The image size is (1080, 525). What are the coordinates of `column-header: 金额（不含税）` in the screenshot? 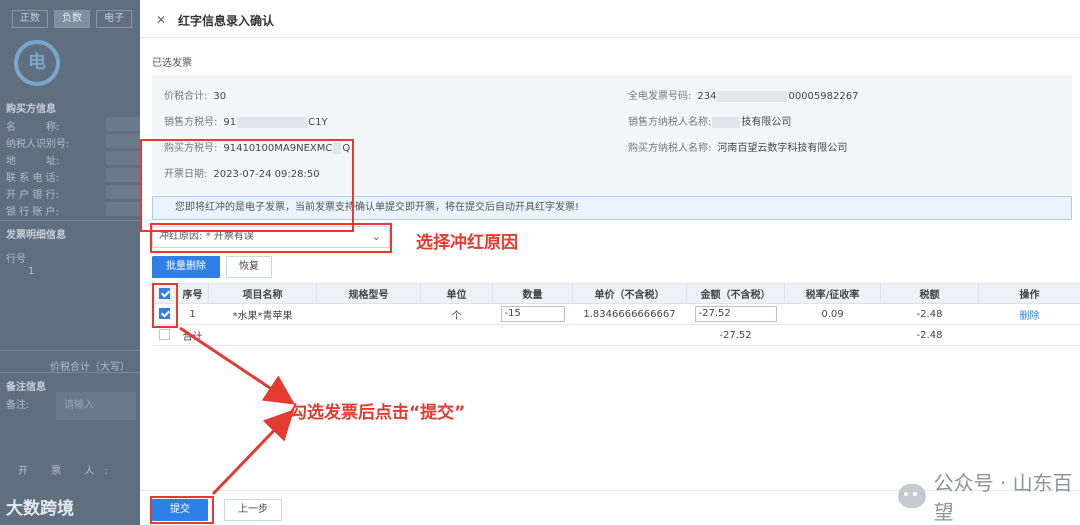 It's located at (735, 293).